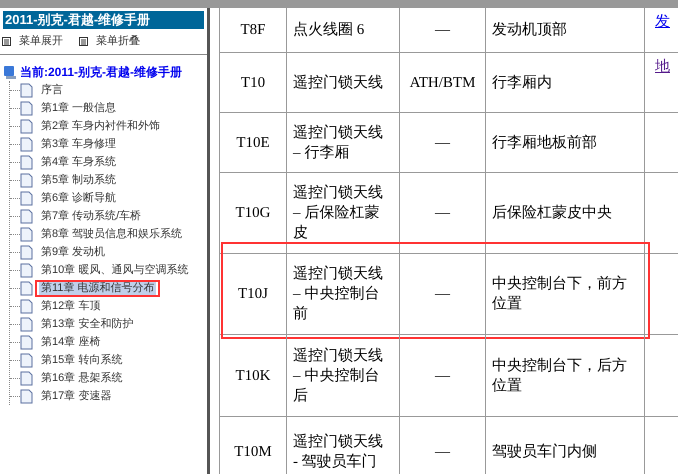  I want to click on table-cell: 驾驶员车门内侧, so click(565, 445).